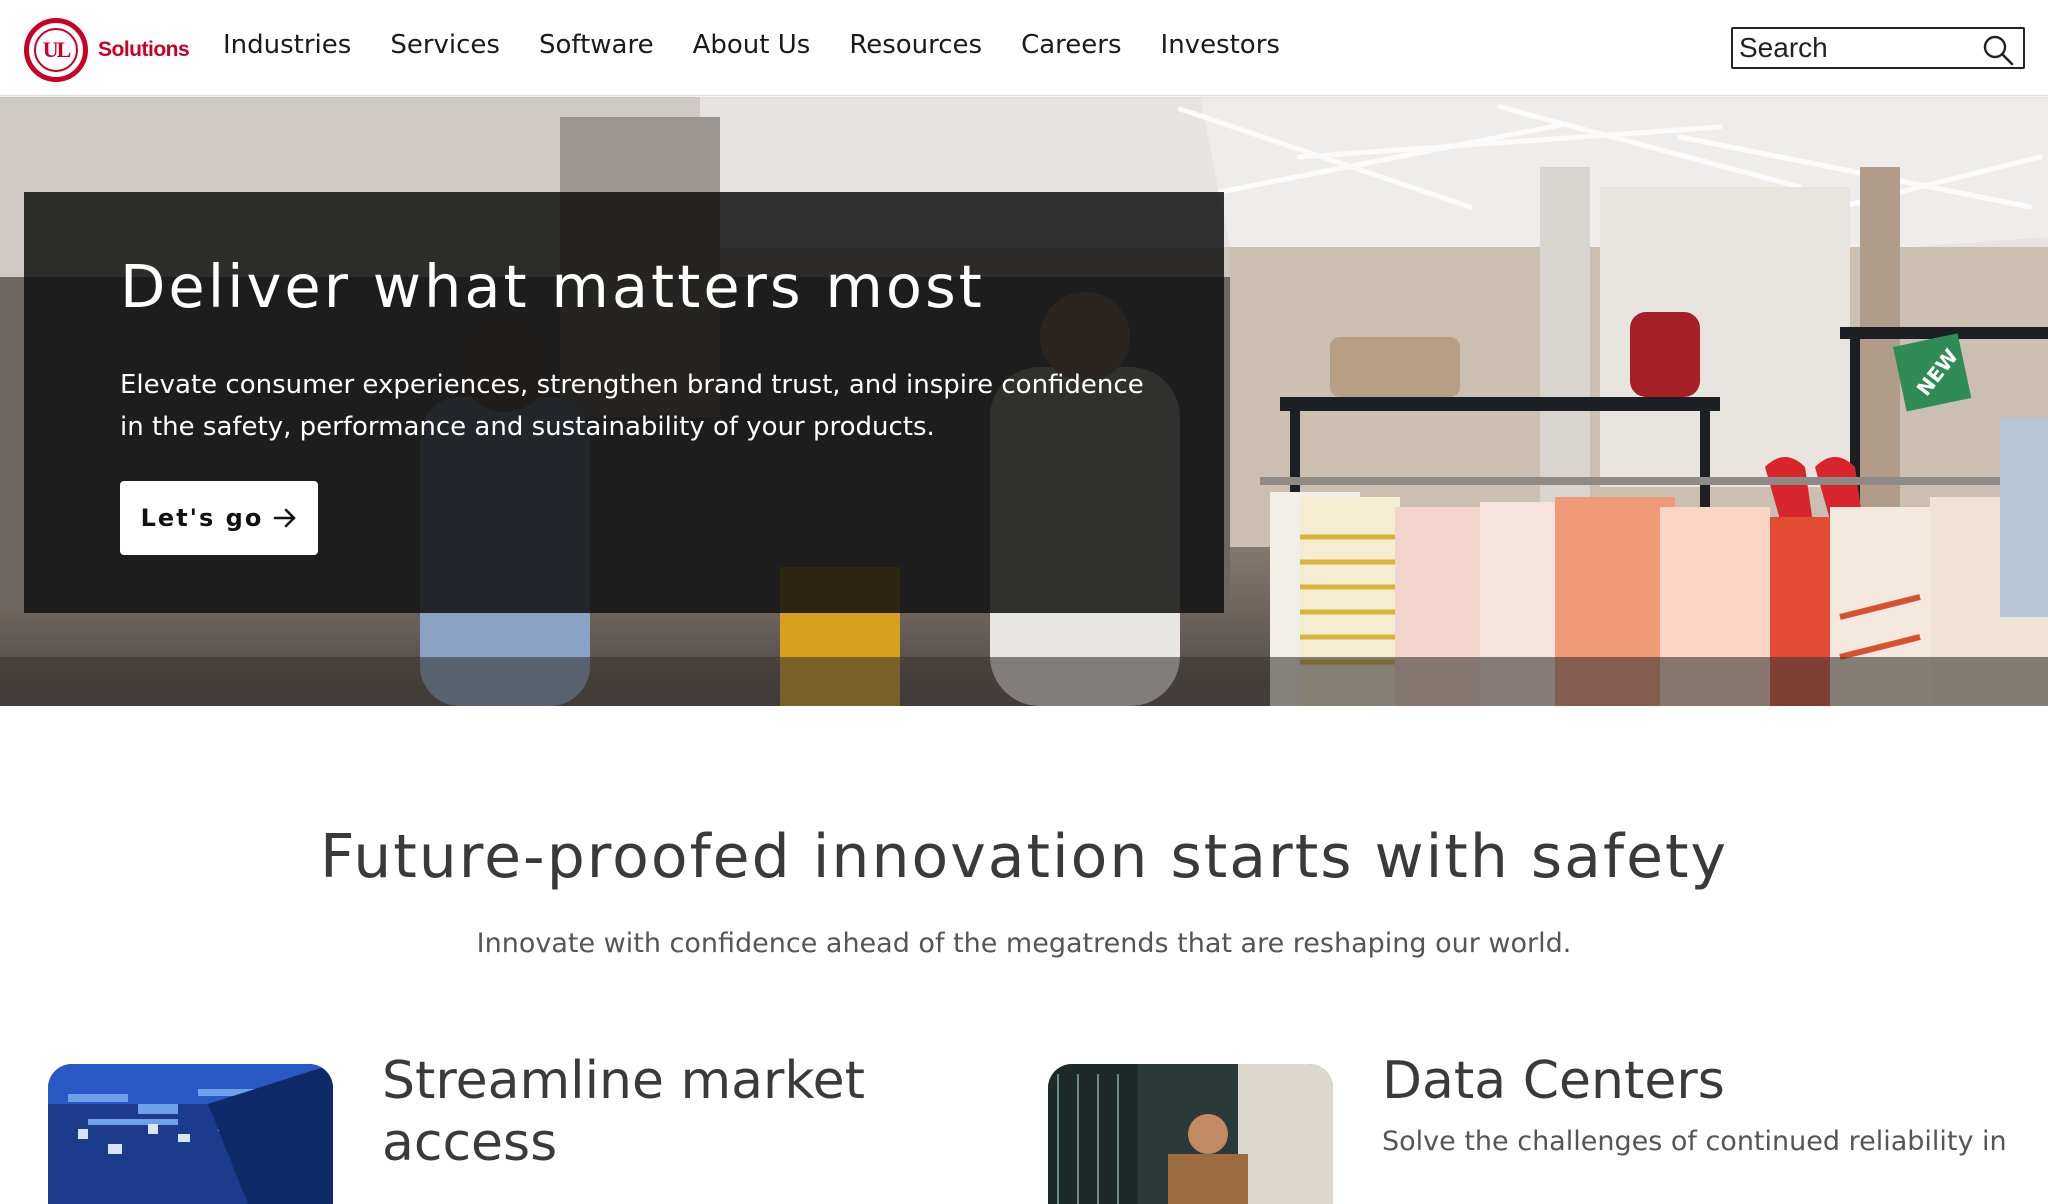  Describe the element at coordinates (445, 45) in the screenshot. I see `nav-services: Services` at that location.